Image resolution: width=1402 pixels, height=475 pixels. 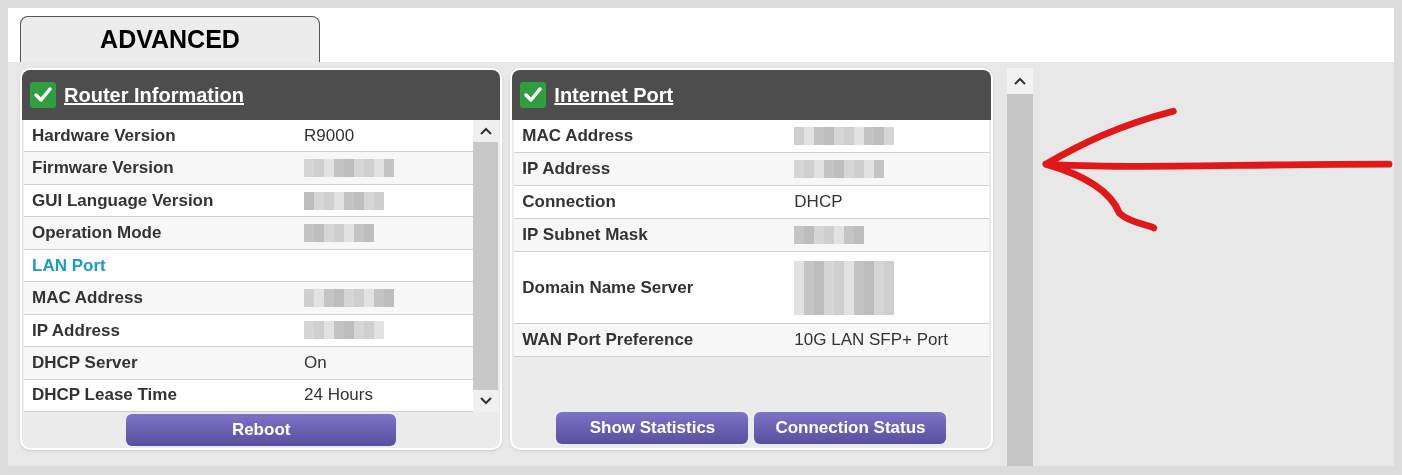 I want to click on row-value: 24 Hours, so click(x=338, y=395).